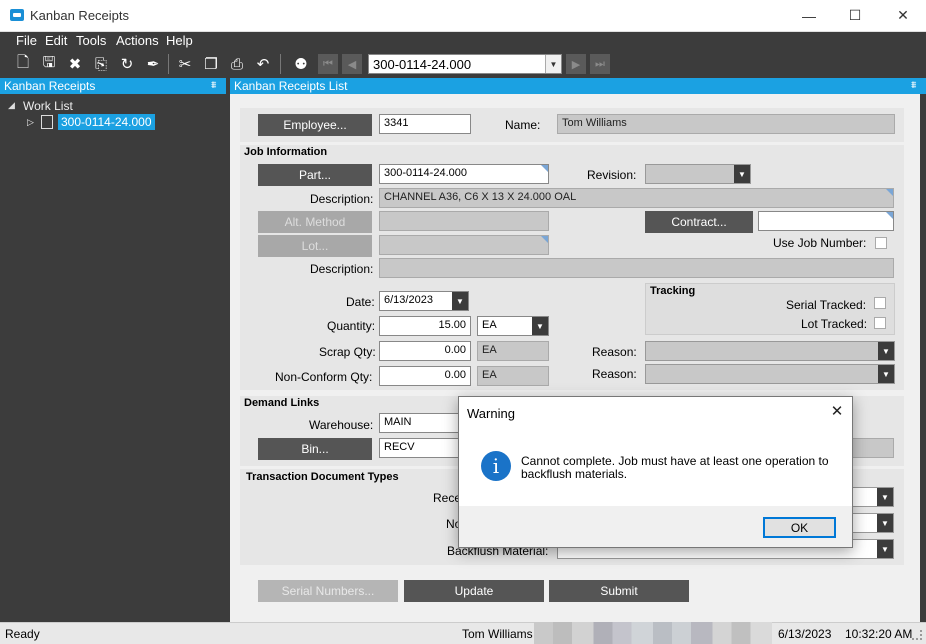 The width and height of the screenshot is (926, 644). What do you see at coordinates (153, 64) in the screenshot?
I see `clear-icon: ✒` at bounding box center [153, 64].